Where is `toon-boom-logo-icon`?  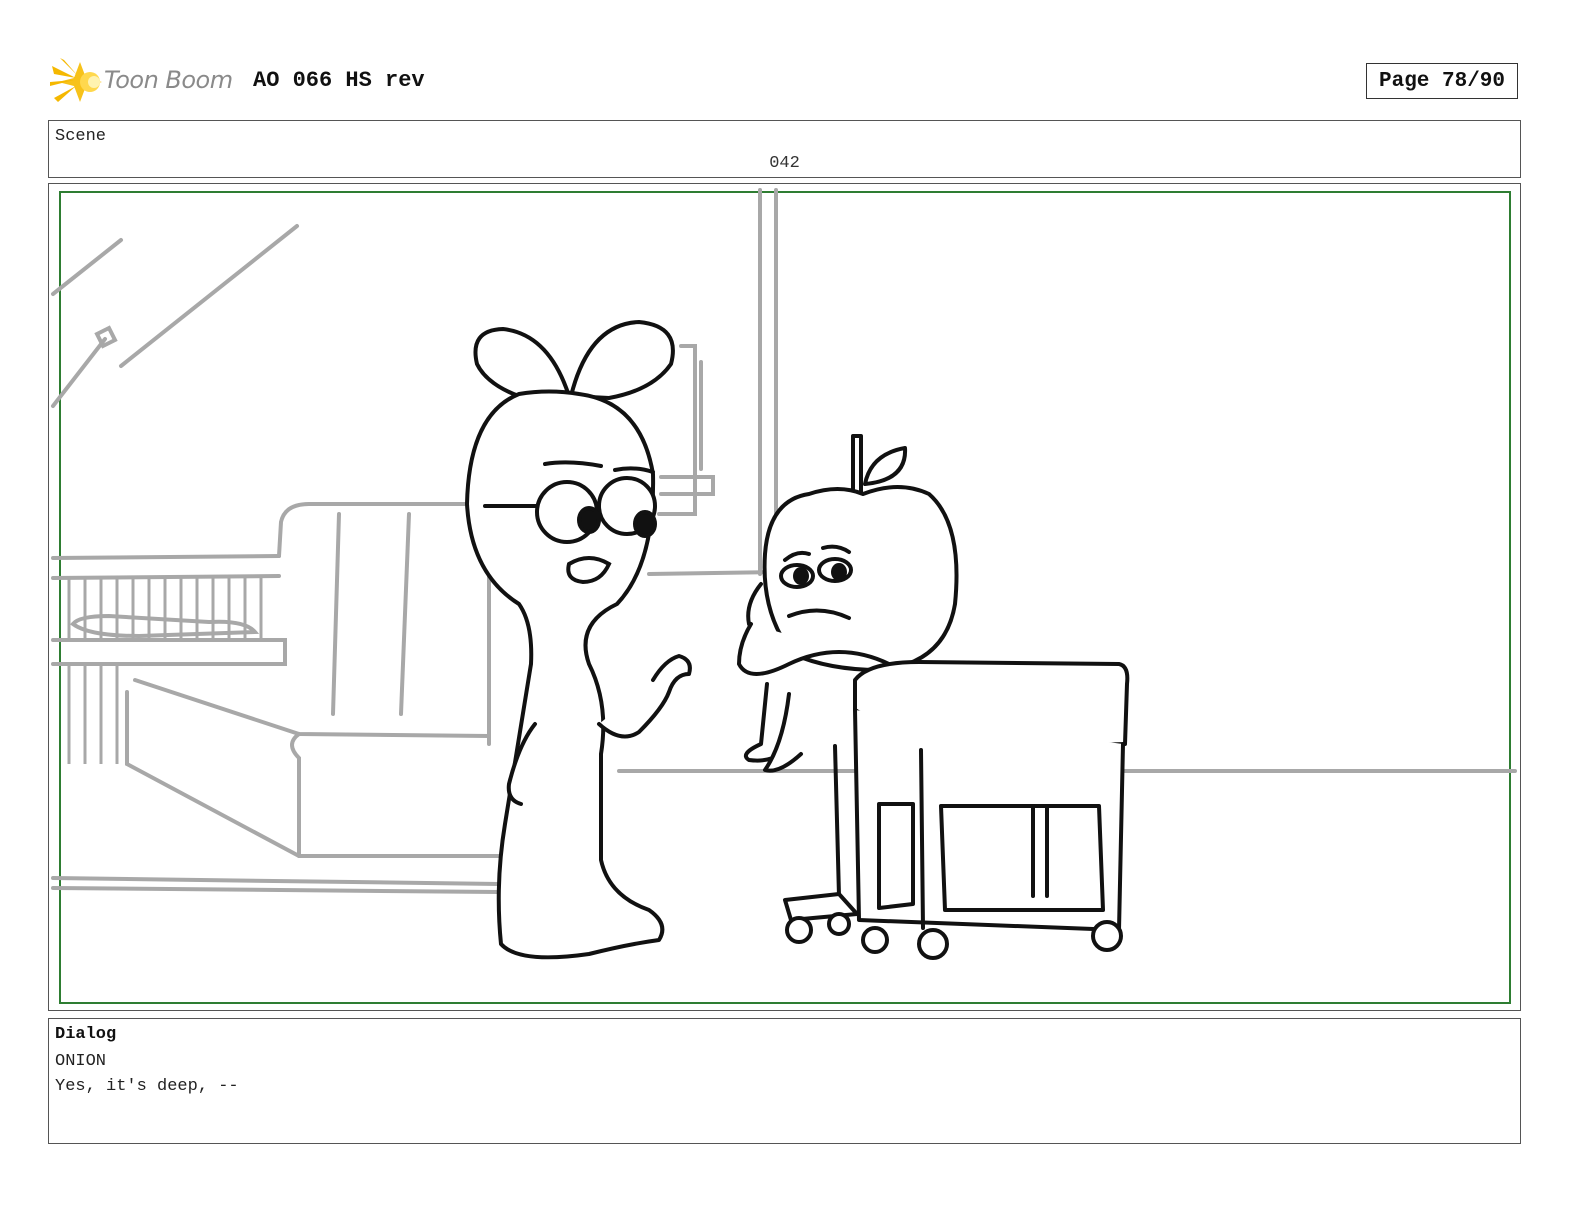
toon-boom-logo-icon is located at coordinates (76, 80).